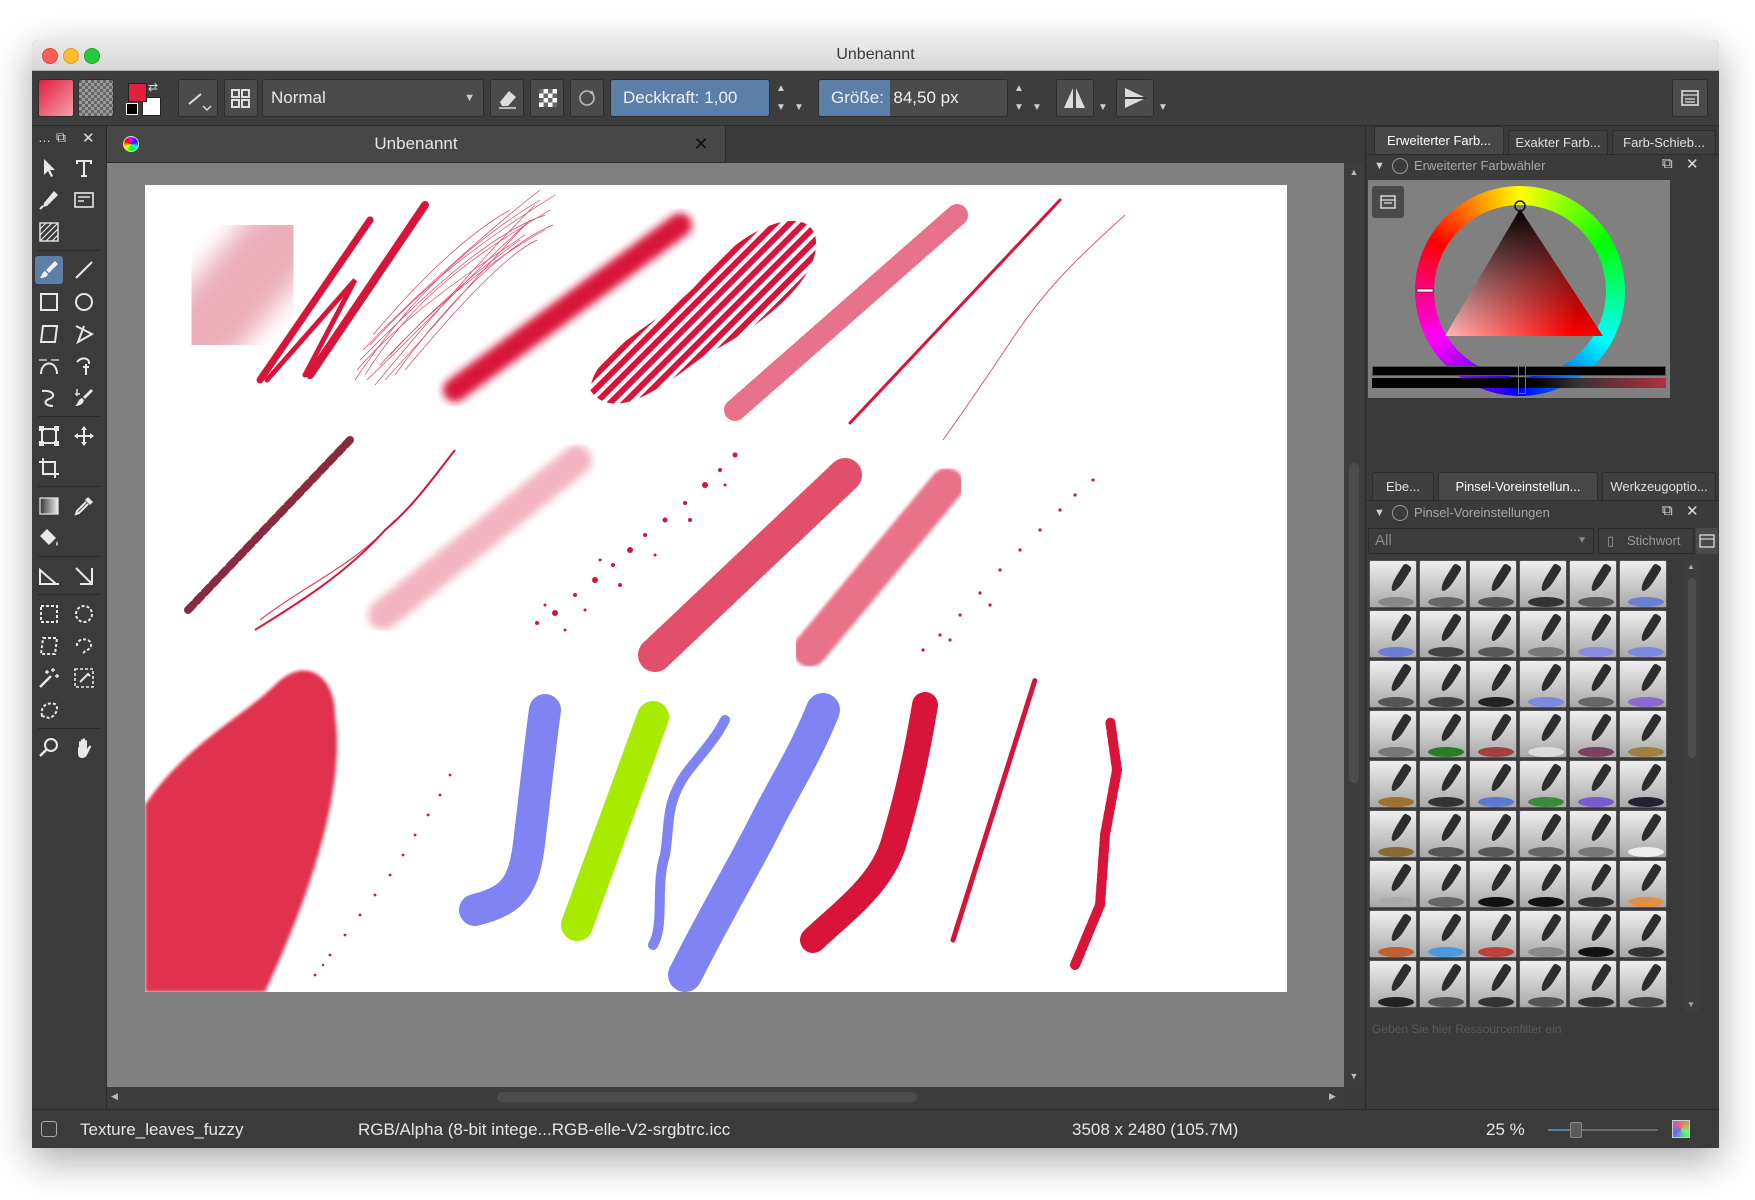  I want to click on reset-colors-icon, so click(132, 109).